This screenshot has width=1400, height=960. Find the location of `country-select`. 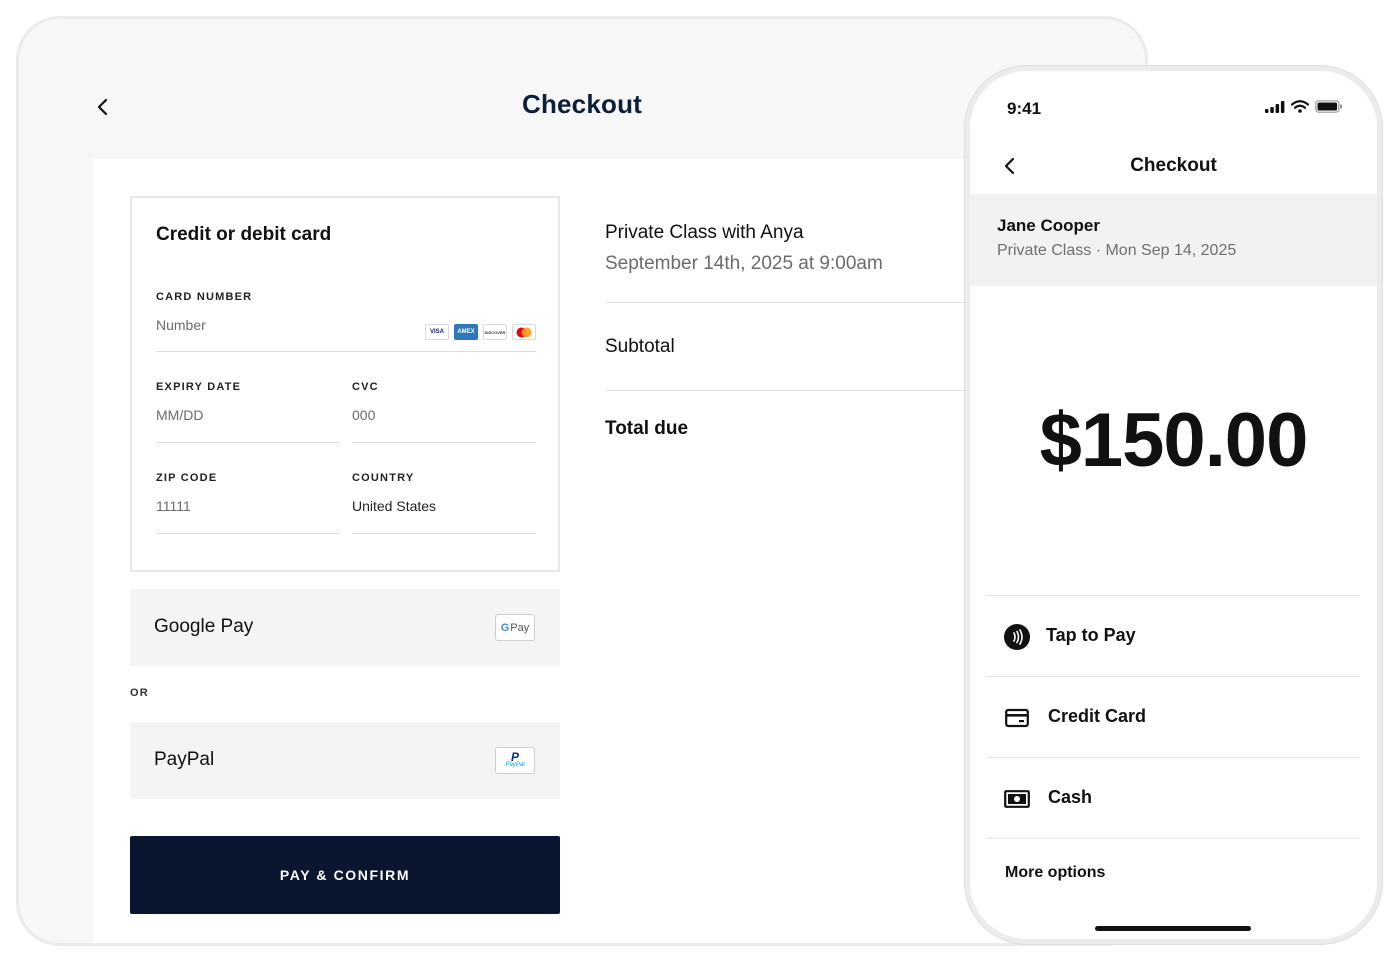

country-select is located at coordinates (444, 506).